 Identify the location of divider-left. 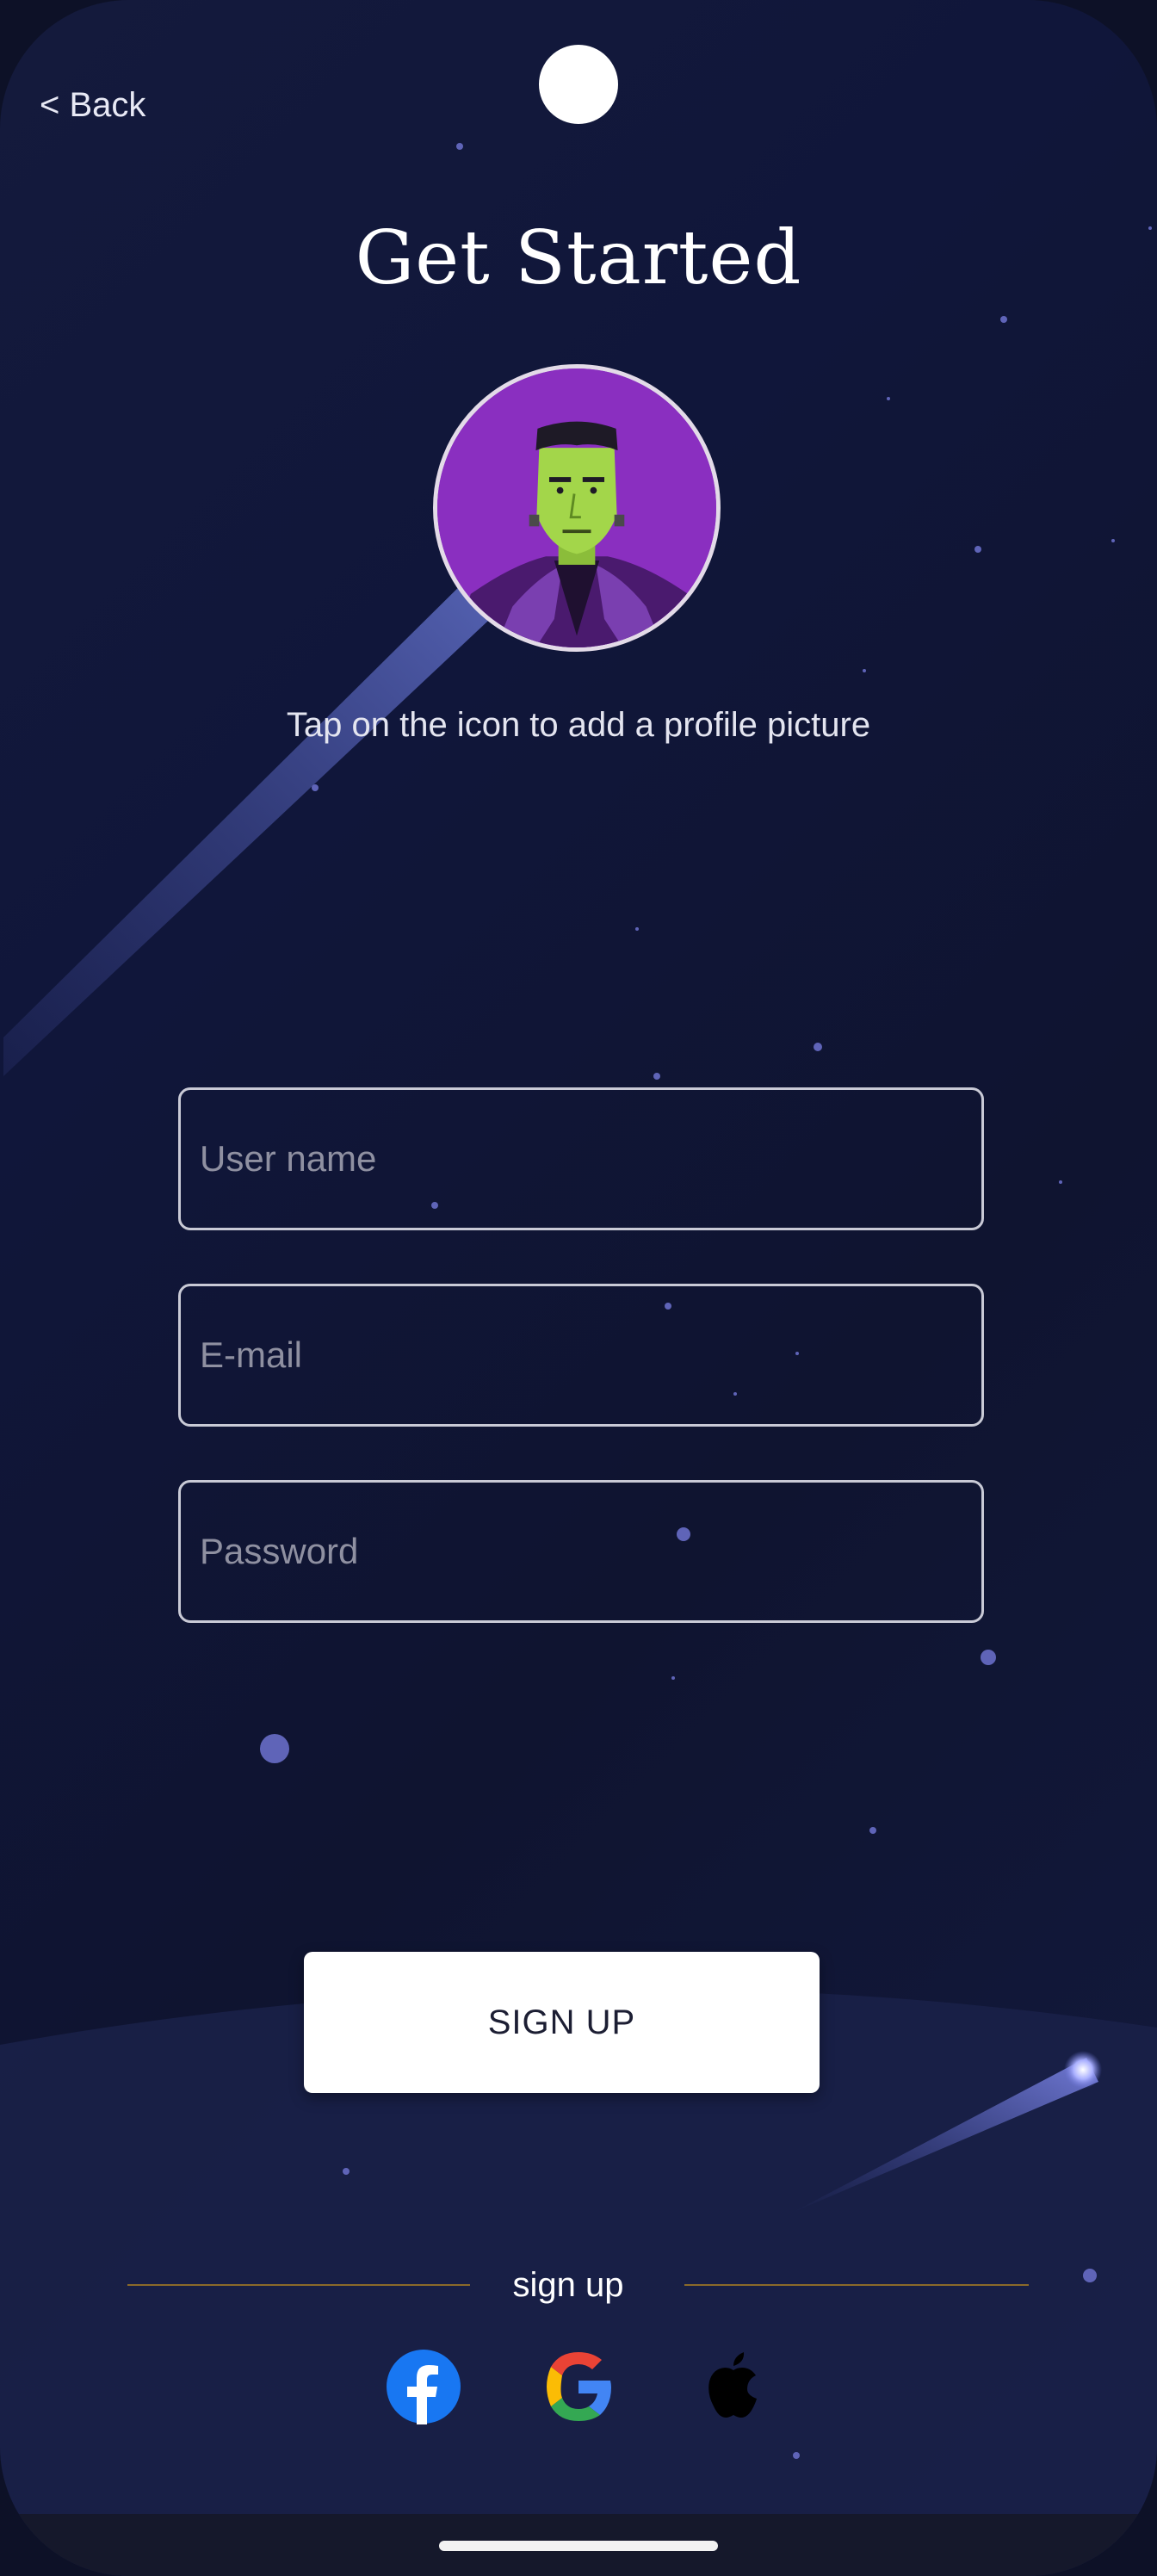
(298, 2285).